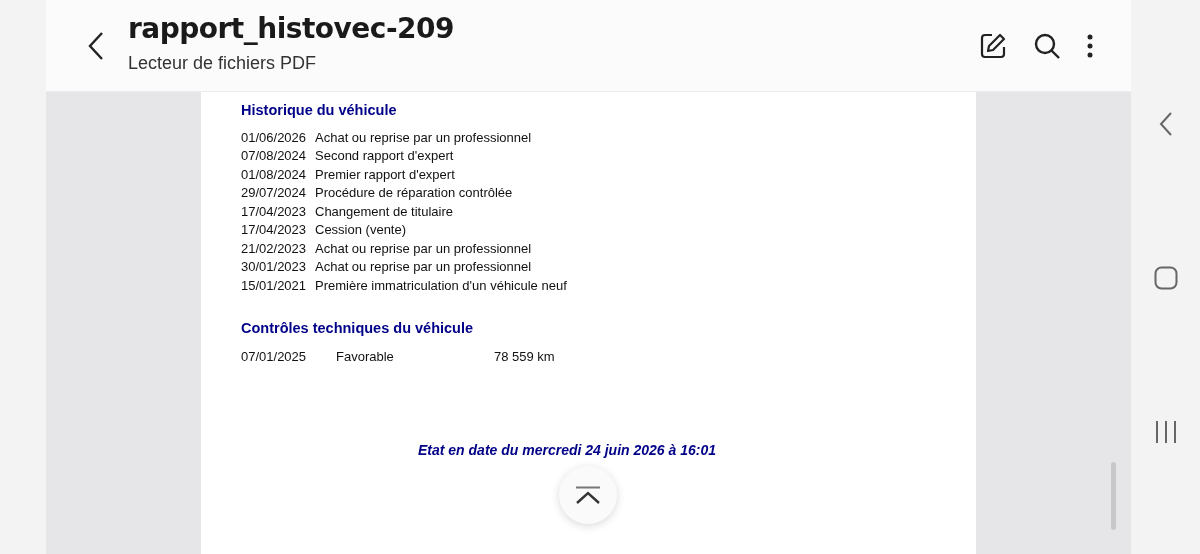  I want to click on event-date: 15/01/2021, so click(274, 285).